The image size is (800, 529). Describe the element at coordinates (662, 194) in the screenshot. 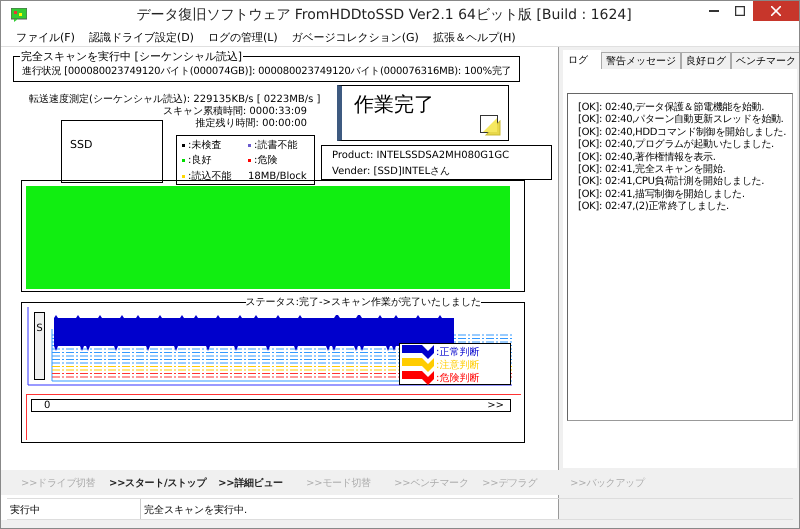

I see `log-entry: [OK]: 02:41,描写制御を開始しました.` at that location.